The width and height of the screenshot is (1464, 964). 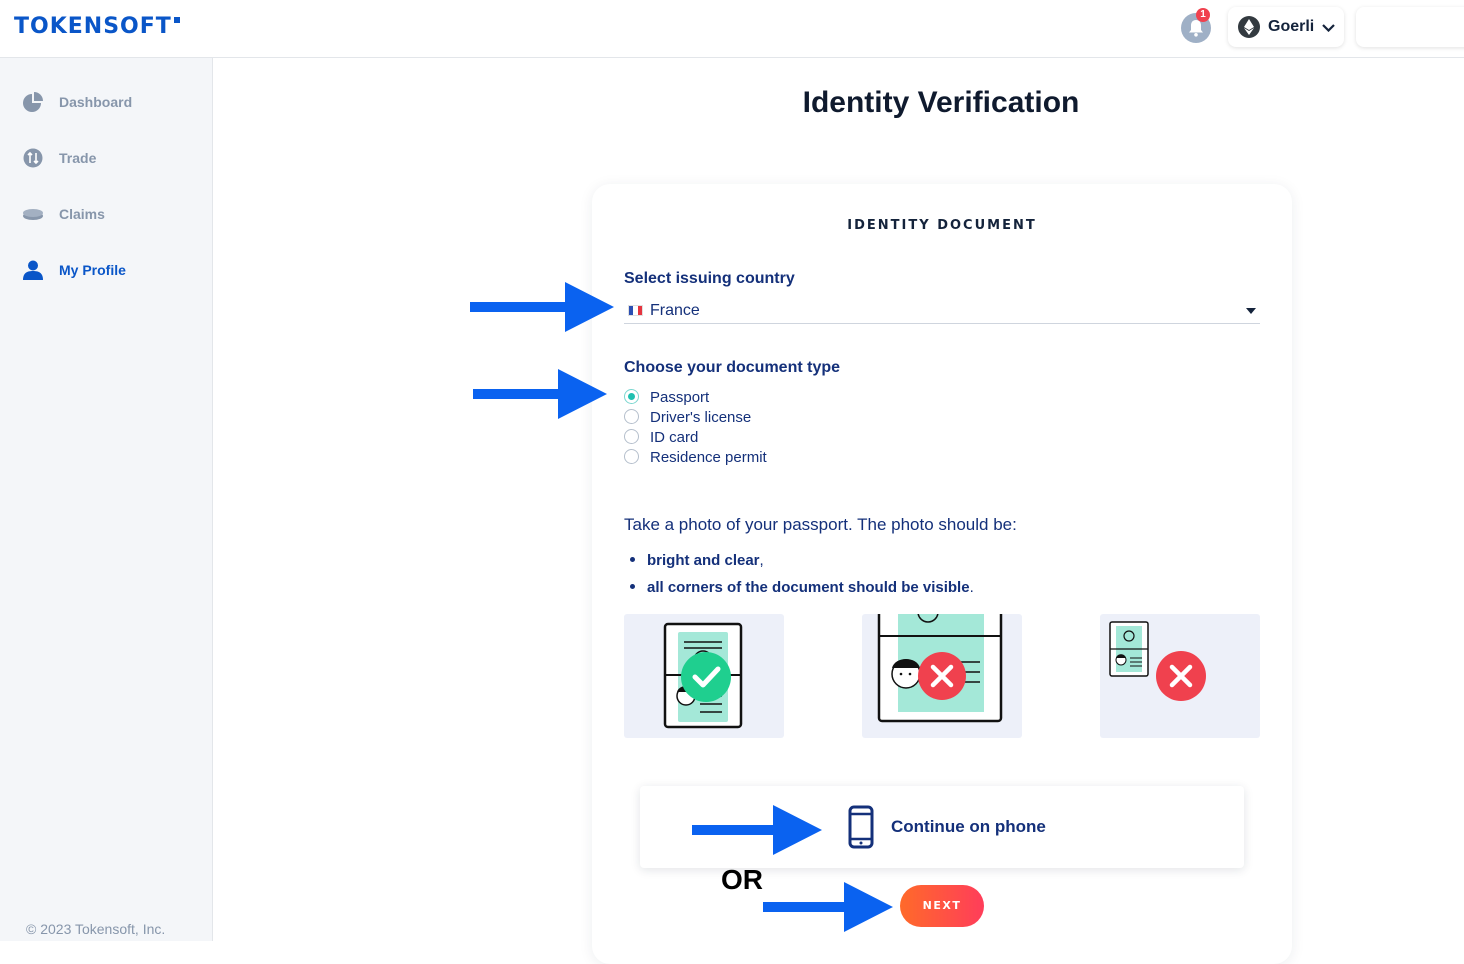 I want to click on copyright-footer: © 2023 Tokensoft, Inc., so click(x=96, y=929).